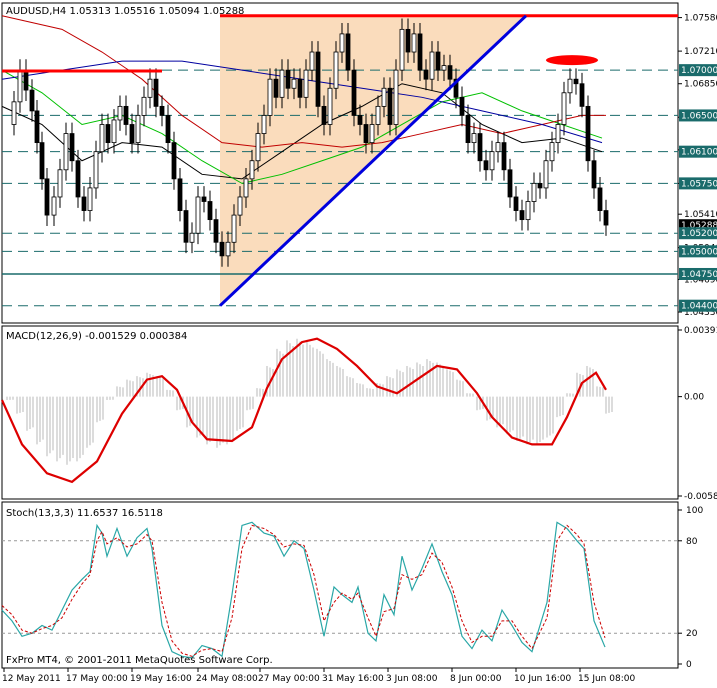 Image resolution: width=717 pixels, height=688 pixels. I want to click on time-tick-label: 8 Jun 00:00, so click(476, 679).